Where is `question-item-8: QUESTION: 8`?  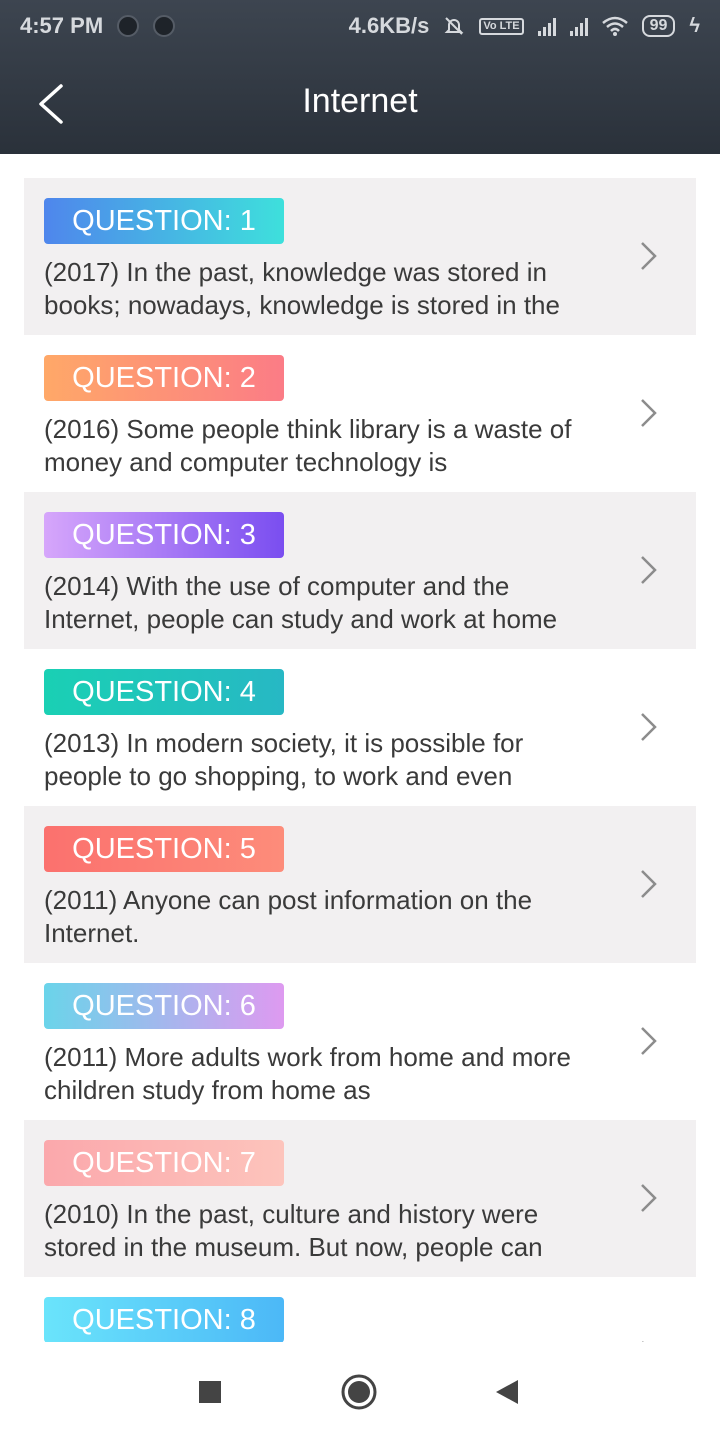
question-item-8: QUESTION: 8 is located at coordinates (360, 1309).